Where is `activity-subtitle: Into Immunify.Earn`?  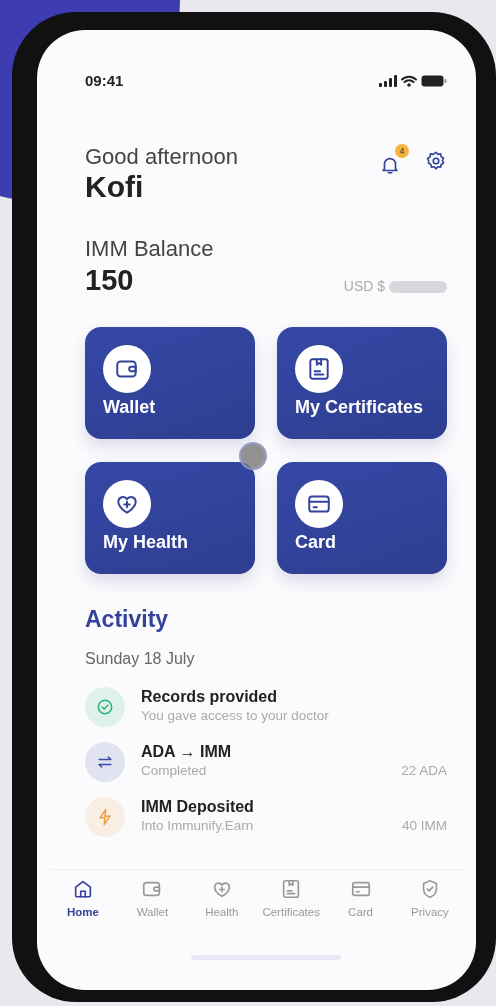 activity-subtitle: Into Immunify.Earn is located at coordinates (197, 826).